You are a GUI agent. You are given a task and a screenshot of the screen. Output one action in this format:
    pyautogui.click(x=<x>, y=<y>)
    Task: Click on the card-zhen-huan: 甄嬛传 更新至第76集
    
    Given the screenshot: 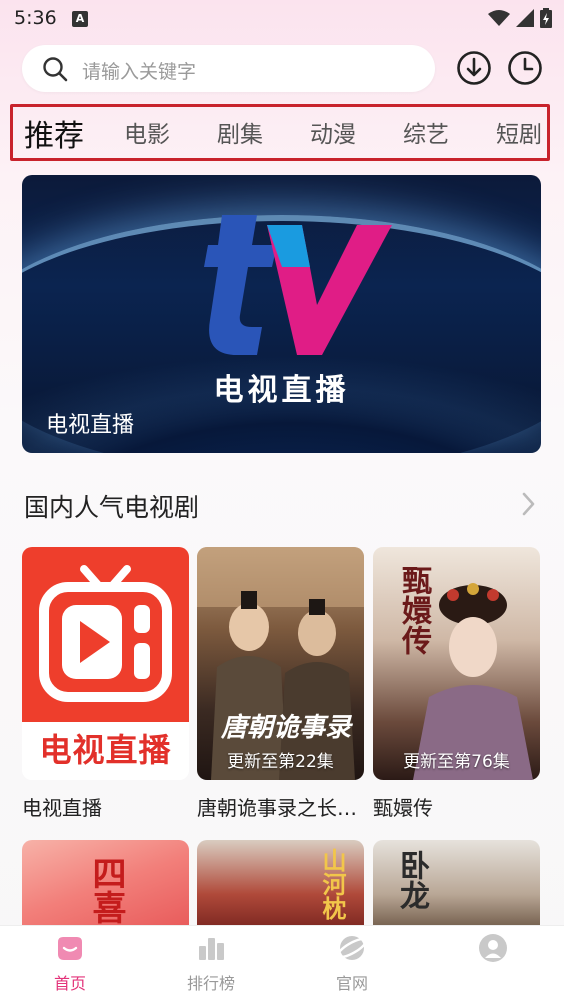 What is the action you would take?
    pyautogui.click(x=456, y=663)
    